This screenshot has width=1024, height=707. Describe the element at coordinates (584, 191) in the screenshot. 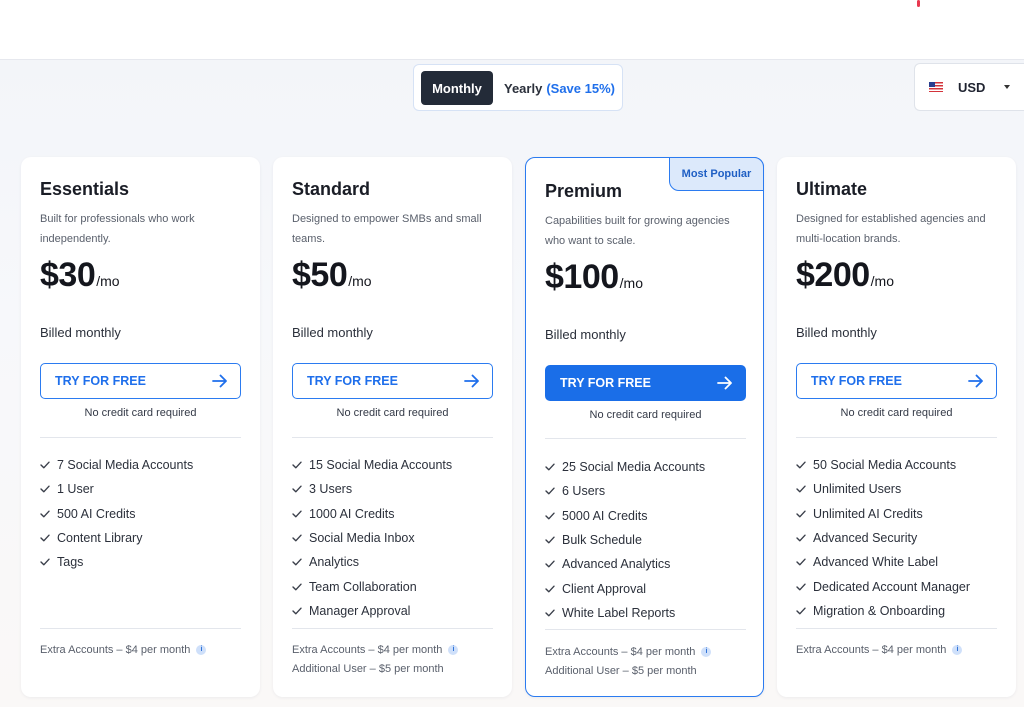

I see `plan-name: Premium` at that location.